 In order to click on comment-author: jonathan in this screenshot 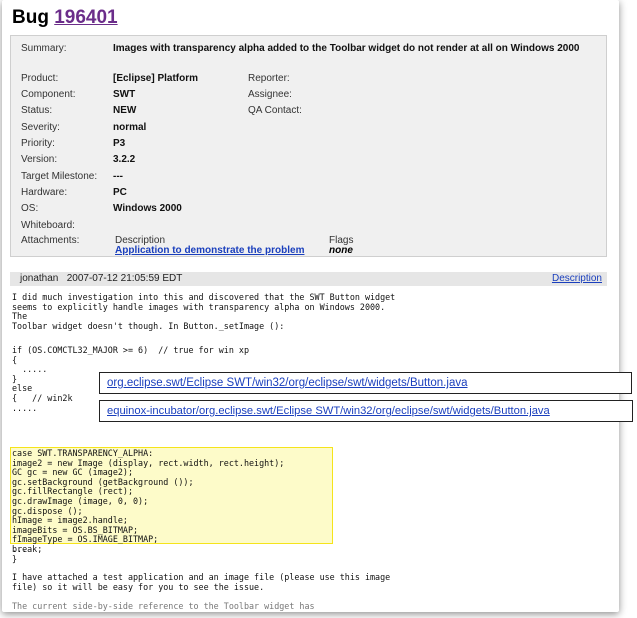, I will do `click(39, 278)`.